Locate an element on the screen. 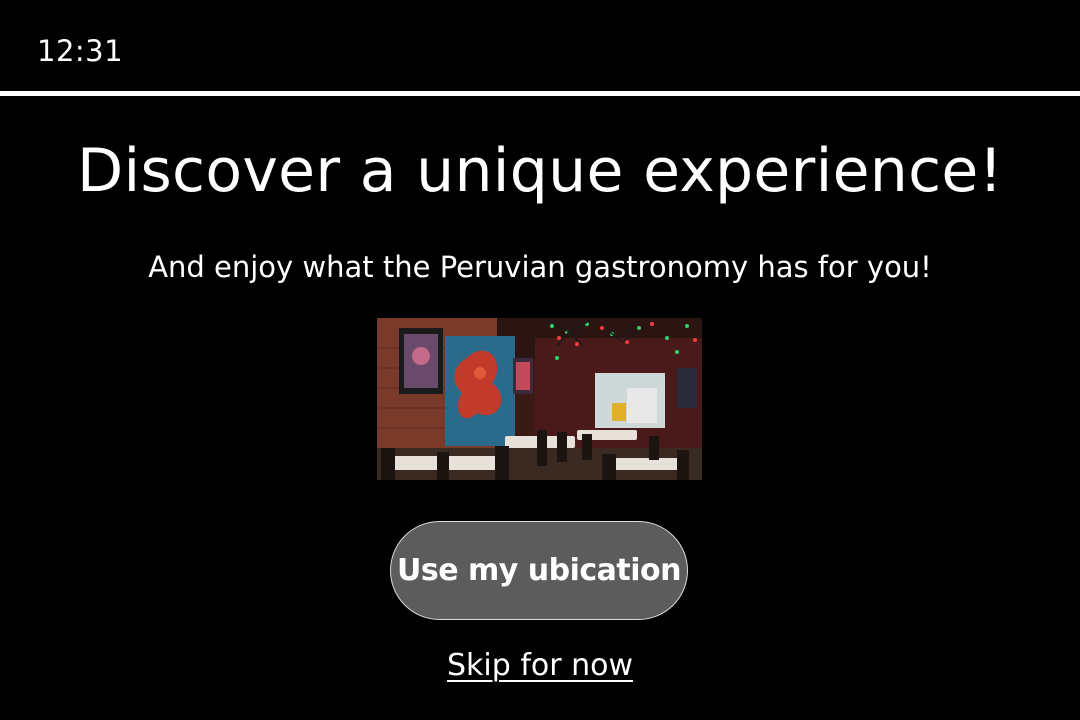  header-divider is located at coordinates (540, 93).